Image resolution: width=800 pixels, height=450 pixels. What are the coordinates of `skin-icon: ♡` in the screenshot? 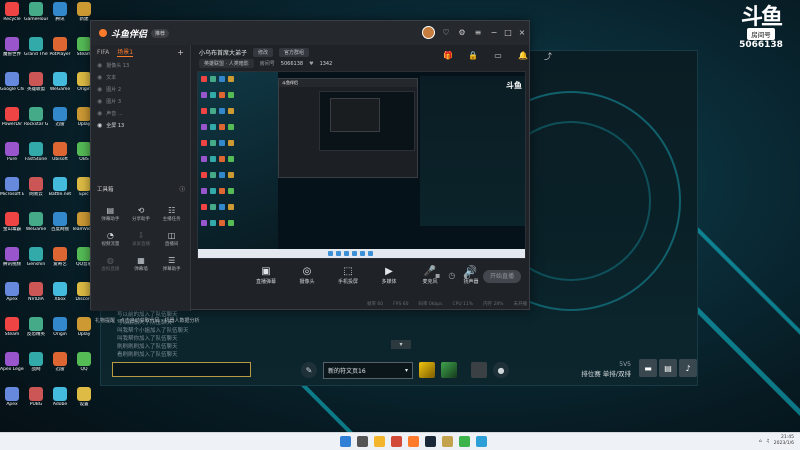 It's located at (446, 33).